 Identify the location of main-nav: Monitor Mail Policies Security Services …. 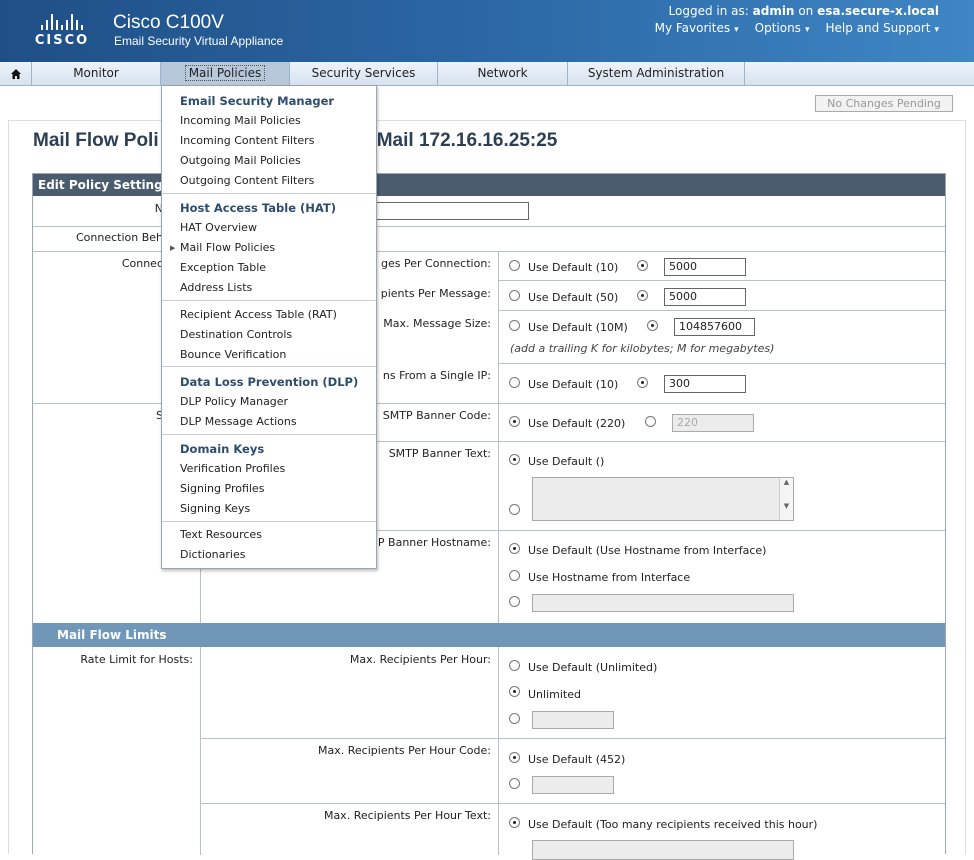
(487, 74).